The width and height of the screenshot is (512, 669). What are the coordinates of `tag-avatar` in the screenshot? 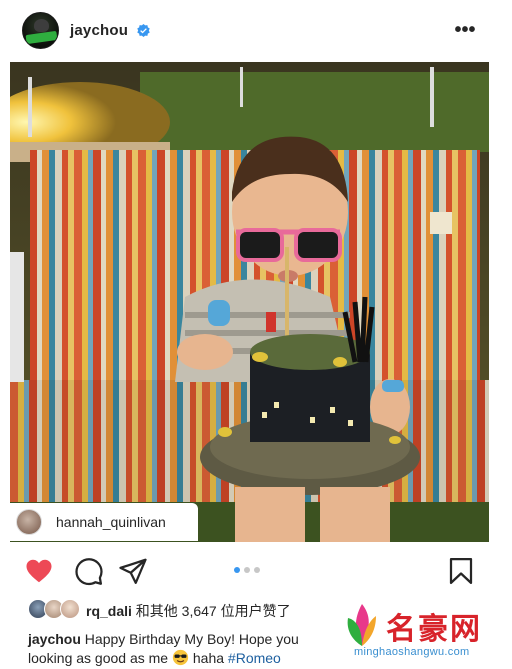 It's located at (29, 522).